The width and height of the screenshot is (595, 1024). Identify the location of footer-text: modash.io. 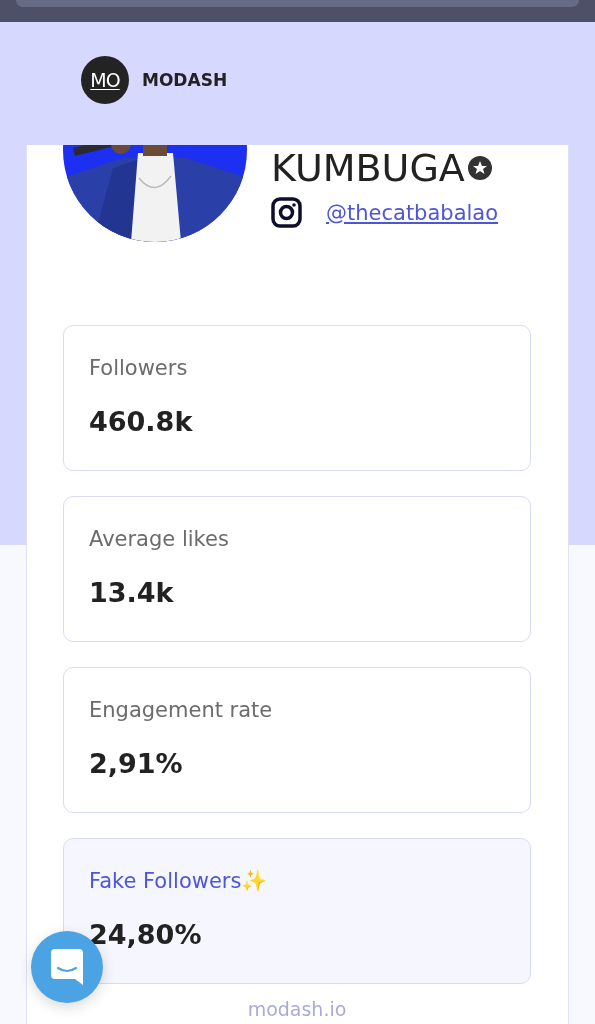
(297, 1009).